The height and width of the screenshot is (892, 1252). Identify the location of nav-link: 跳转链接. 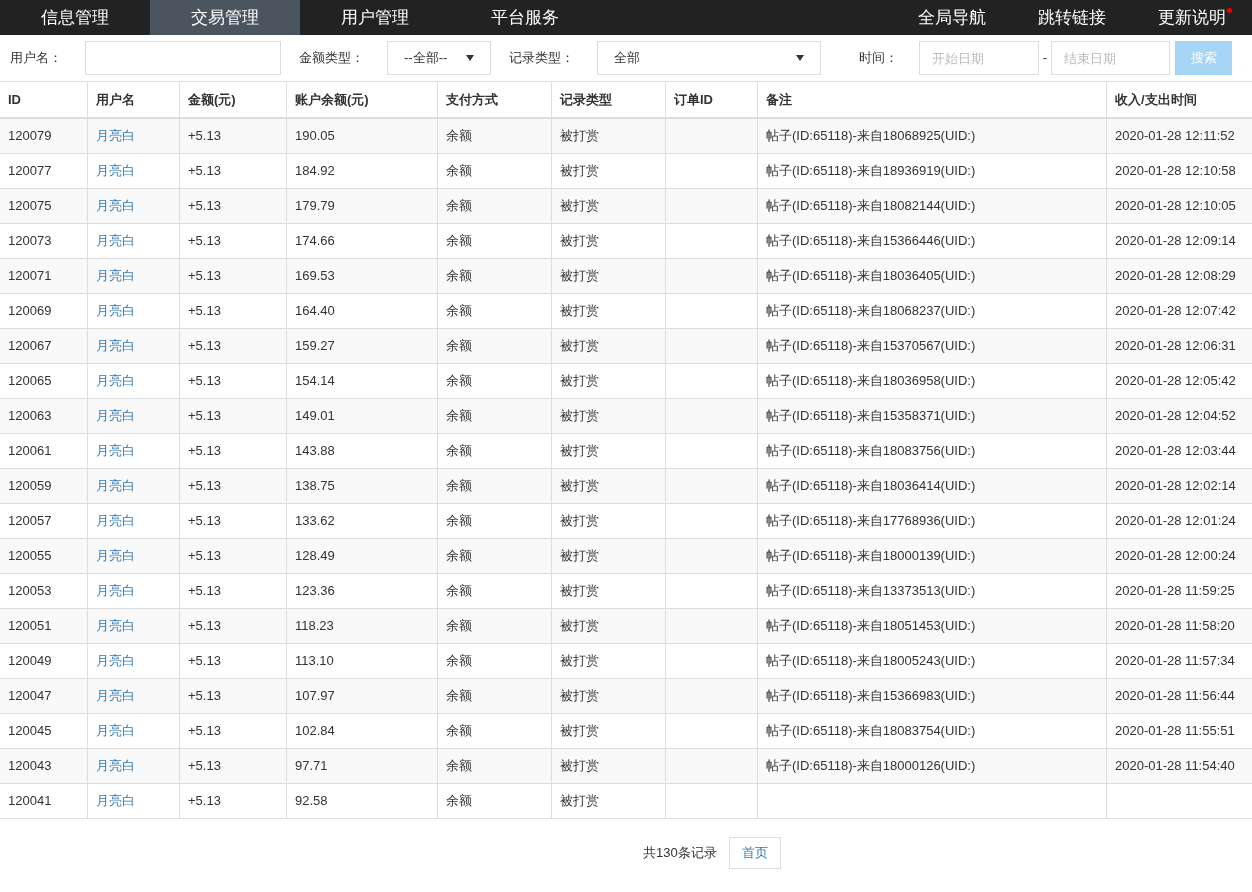
(1072, 17).